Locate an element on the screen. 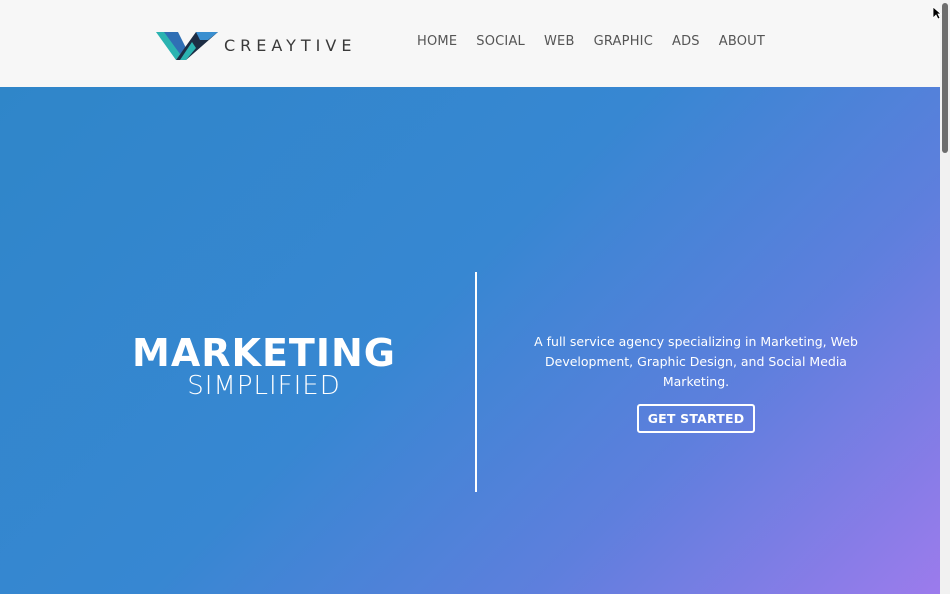 The height and width of the screenshot is (594, 950). brand-name: CREAYTIVE is located at coordinates (290, 45).